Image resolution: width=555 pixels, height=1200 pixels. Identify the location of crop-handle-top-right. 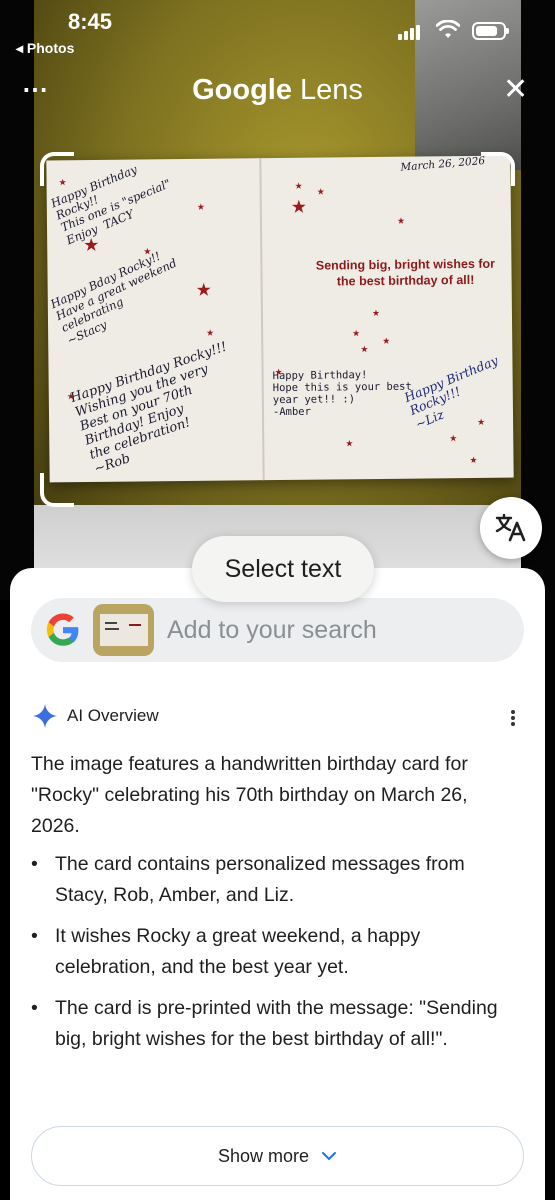
(498, 169).